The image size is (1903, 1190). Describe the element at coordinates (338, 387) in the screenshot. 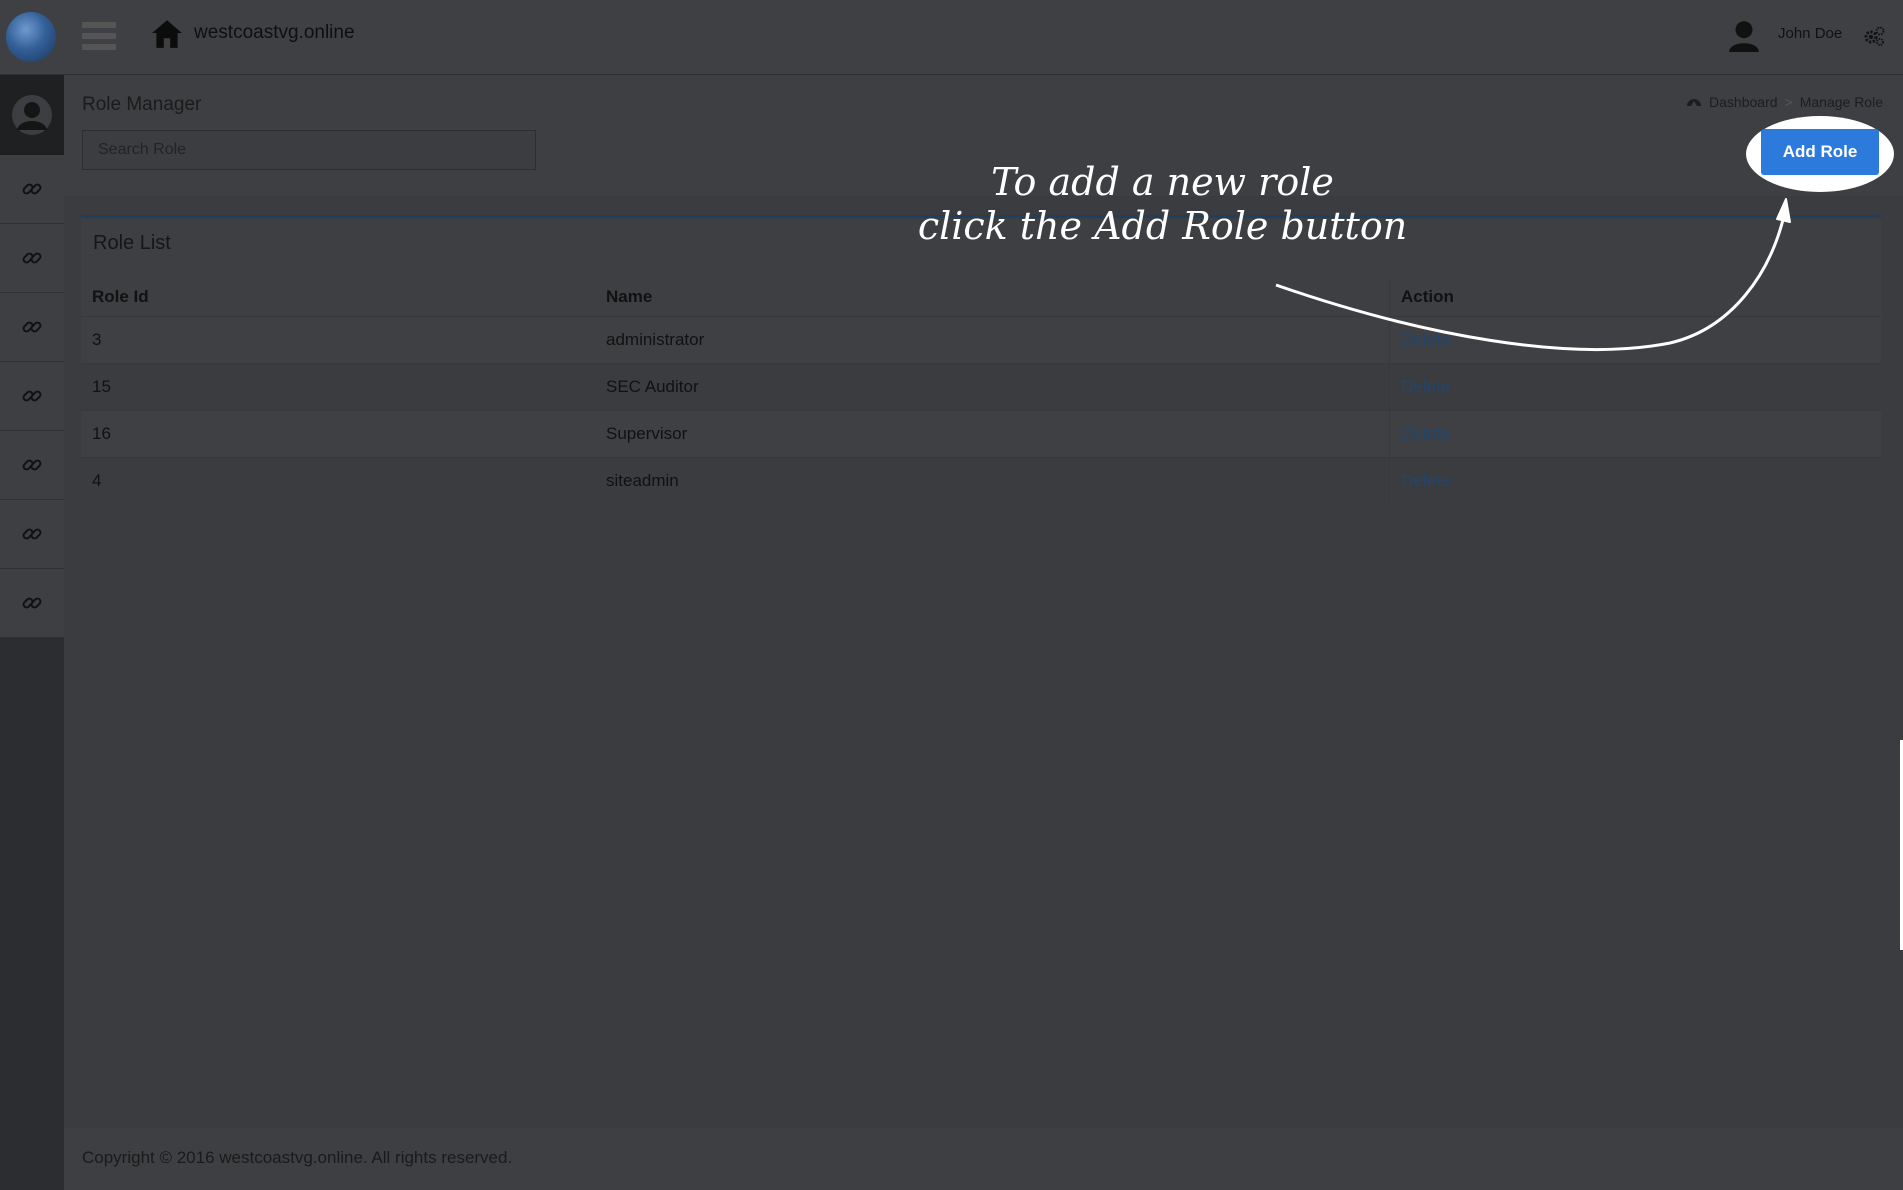

I see `role-id-cell: 15` at that location.